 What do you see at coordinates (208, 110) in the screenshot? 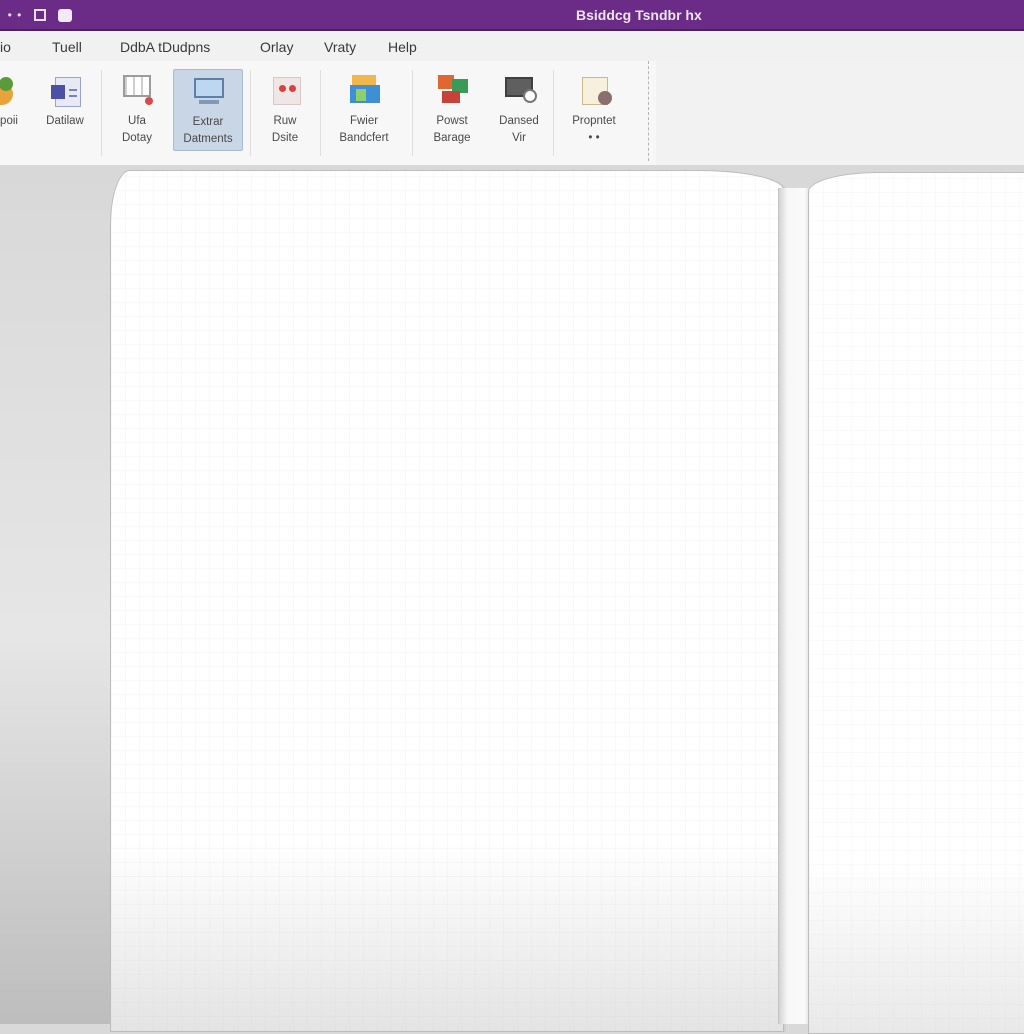
I see `ribbon-button-4: Extrar Datments` at bounding box center [208, 110].